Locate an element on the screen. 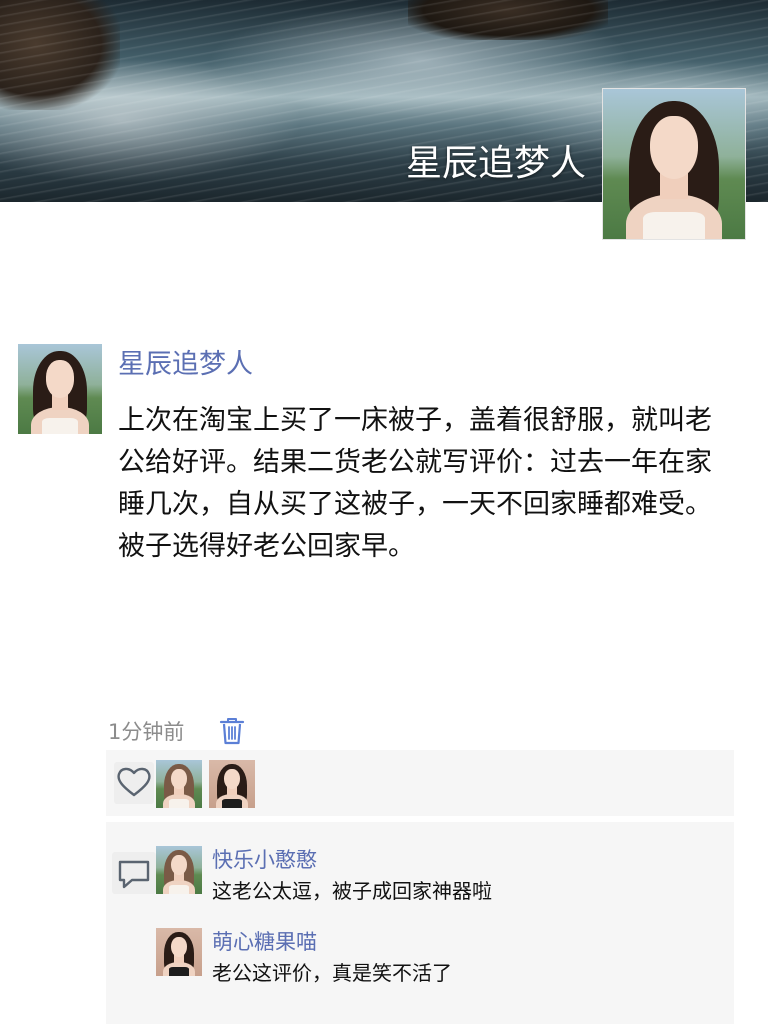 This screenshot has height=1024, width=768. trash-icon is located at coordinates (232, 731).